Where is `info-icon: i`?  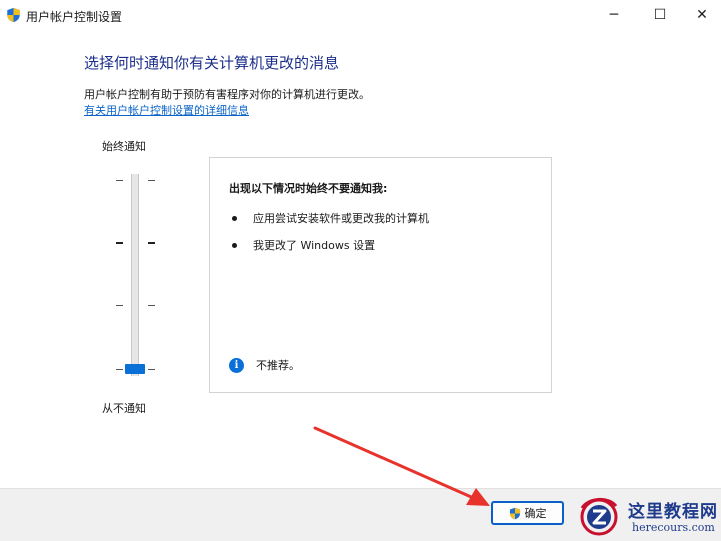 info-icon: i is located at coordinates (236, 365).